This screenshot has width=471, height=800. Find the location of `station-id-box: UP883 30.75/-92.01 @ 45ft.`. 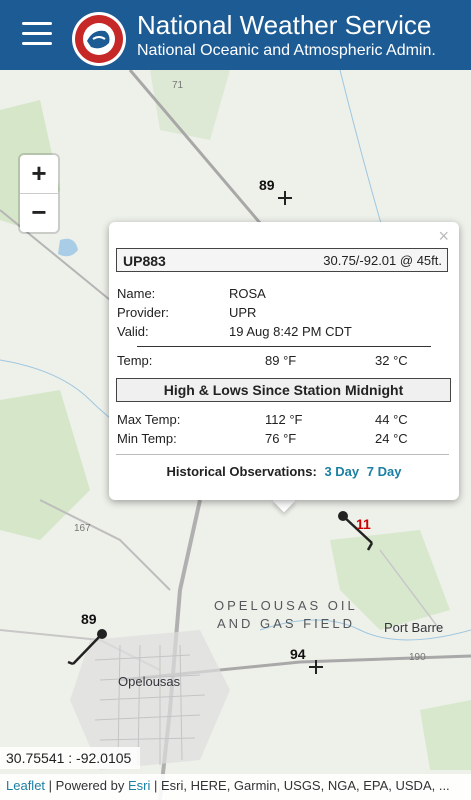

station-id-box: UP883 30.75/-92.01 @ 45ft. is located at coordinates (282, 260).